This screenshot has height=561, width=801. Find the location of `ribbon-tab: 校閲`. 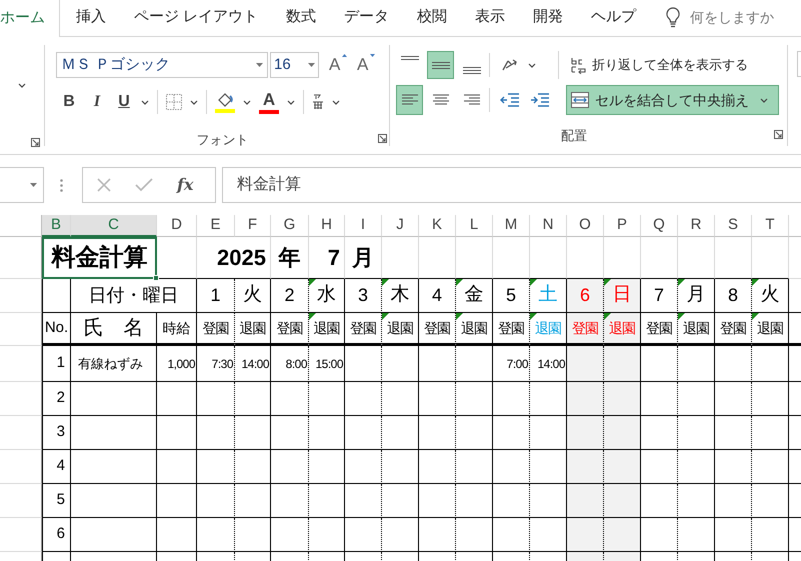

ribbon-tab: 校閲 is located at coordinates (432, 18).